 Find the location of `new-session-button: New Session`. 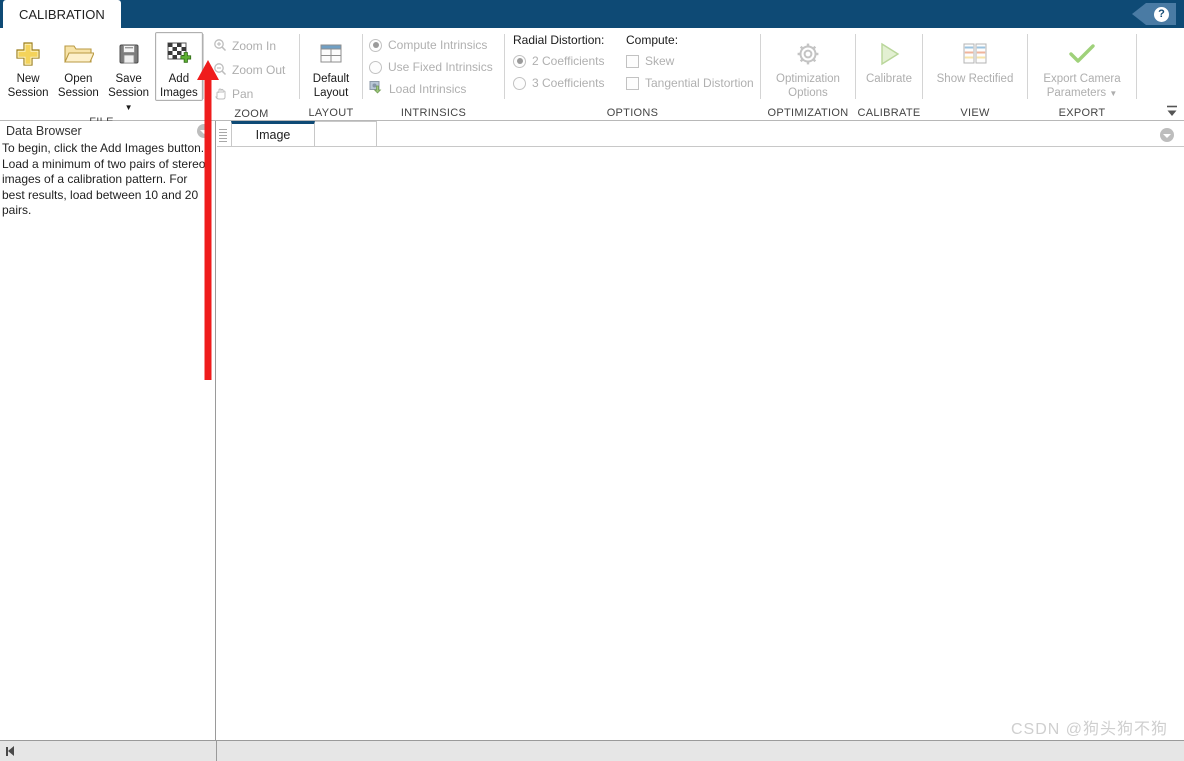

new-session-button: New Session is located at coordinates (28, 66).